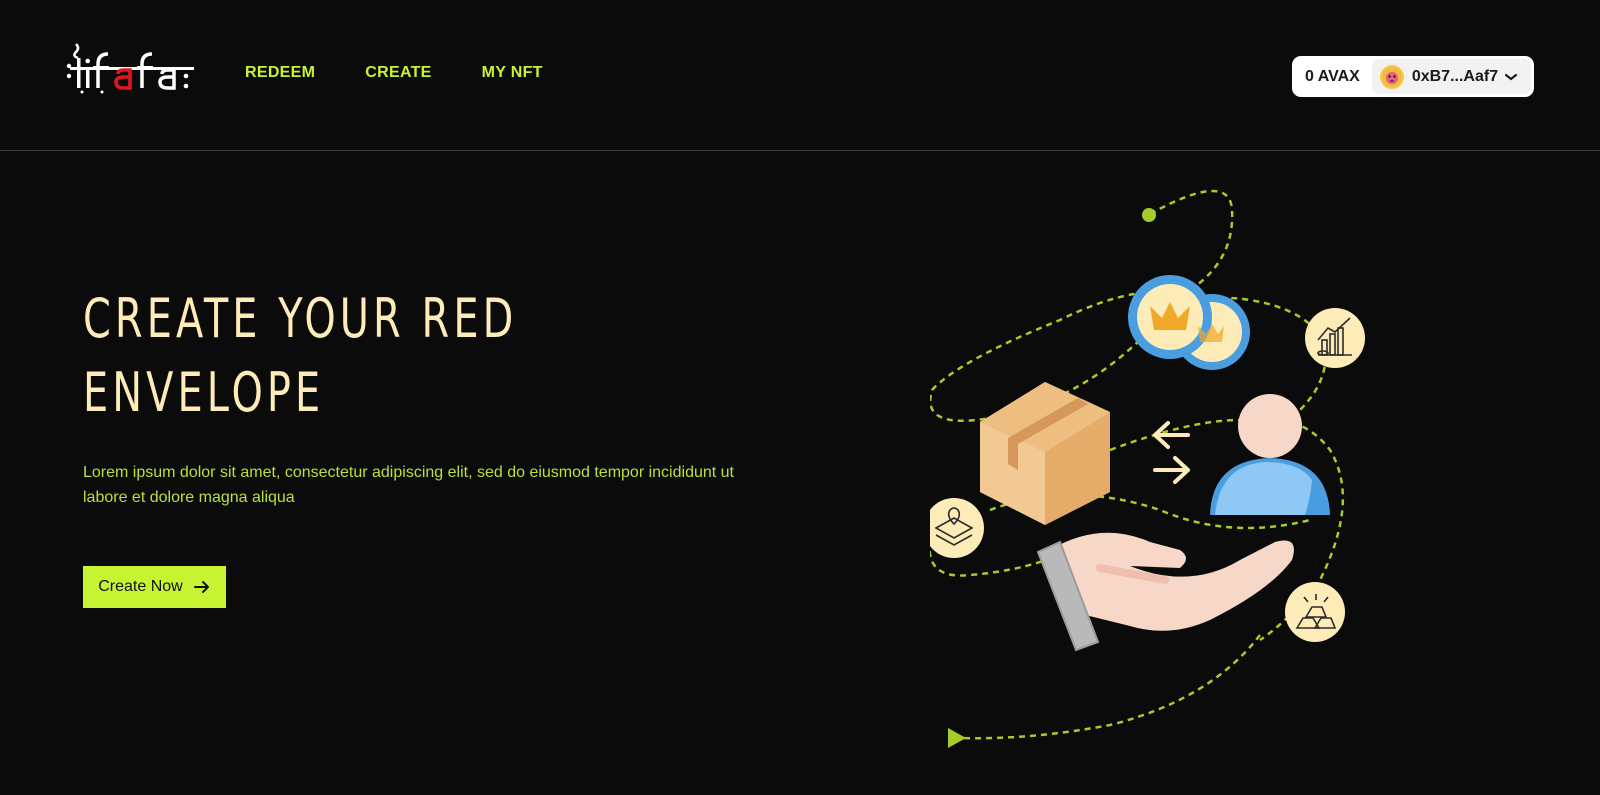  I want to click on chevron-down-icon, so click(1511, 76).